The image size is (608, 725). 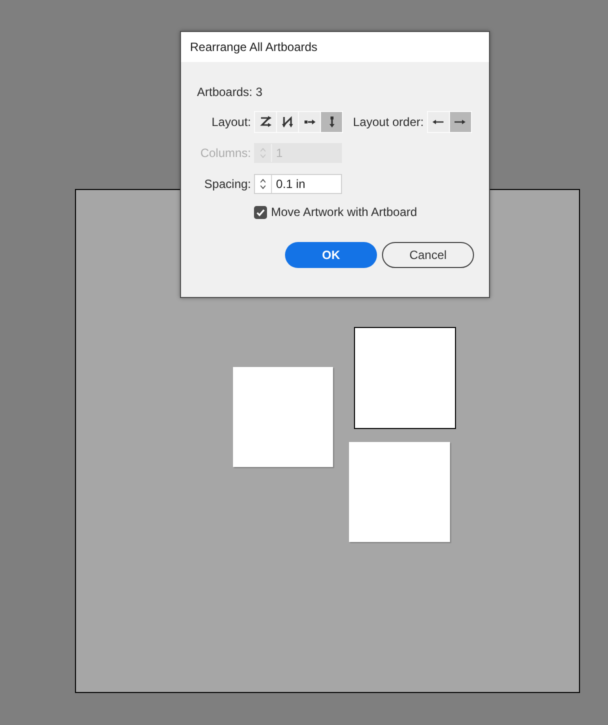 I want to click on zigzag-down-arrow-icon, so click(x=288, y=122).